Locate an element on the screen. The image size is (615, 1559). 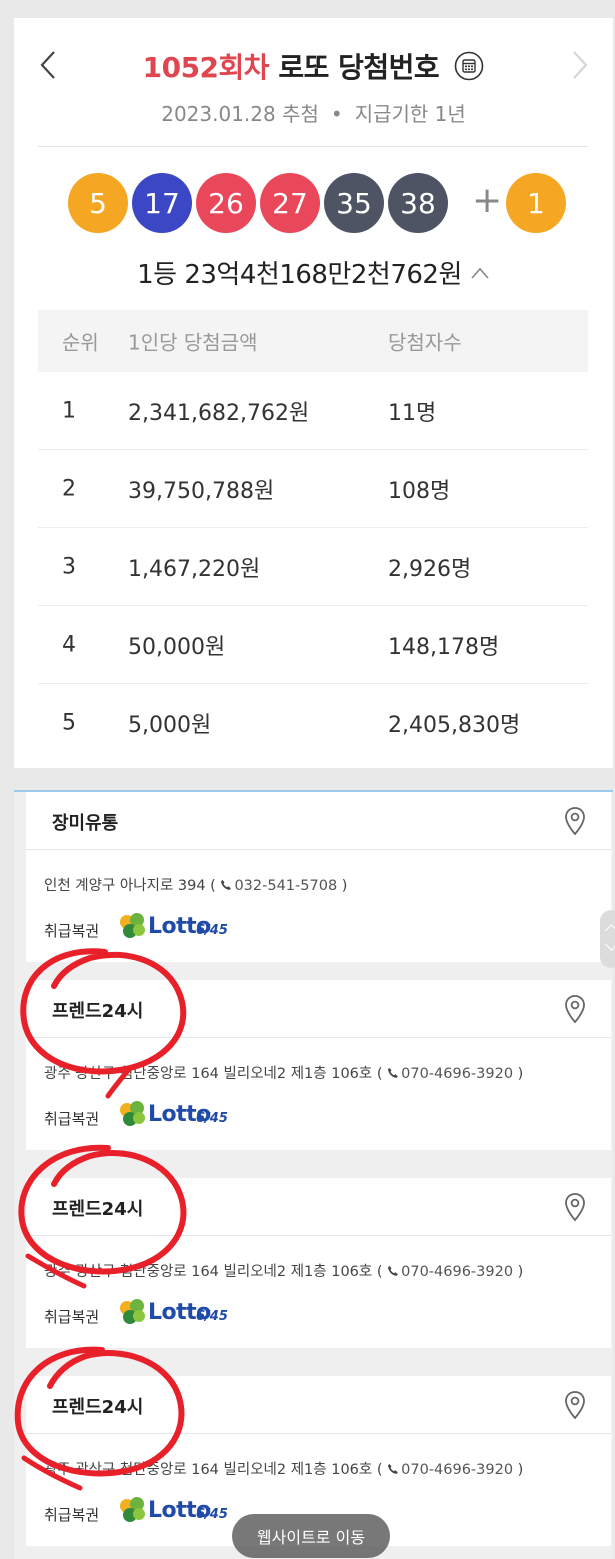
scroll-handle is located at coordinates (607, 939).